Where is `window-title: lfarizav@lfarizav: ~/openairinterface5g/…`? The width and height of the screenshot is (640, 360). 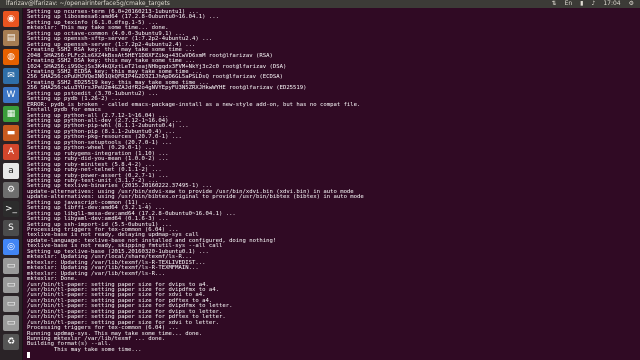
window-title: lfarizav@lfarizav: ~/openairinterface5g/… is located at coordinates (88, 3).